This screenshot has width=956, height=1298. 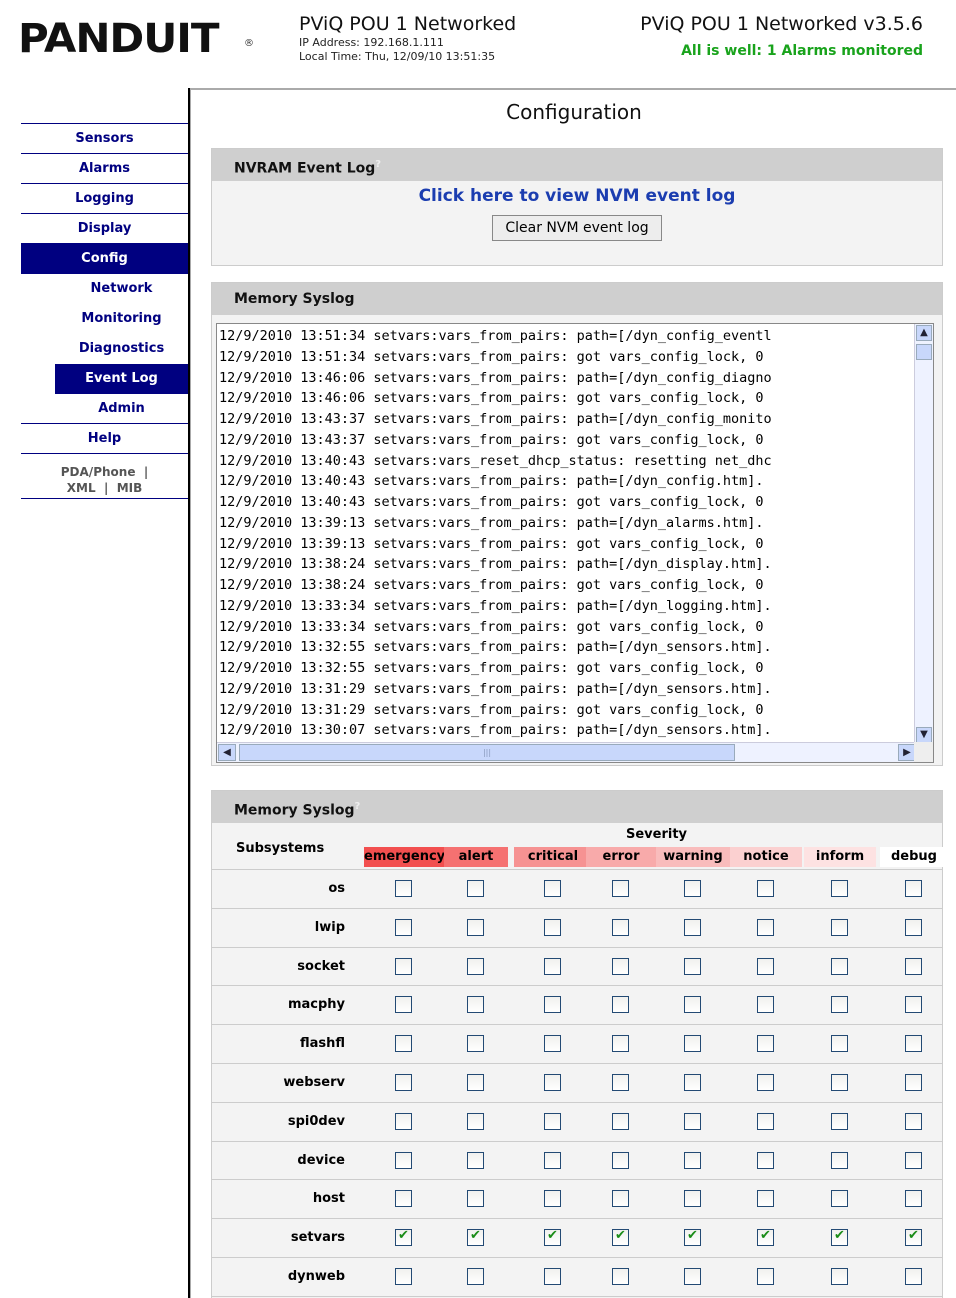 I want to click on scroll-left-arrow-icon: ◀, so click(x=227, y=752).